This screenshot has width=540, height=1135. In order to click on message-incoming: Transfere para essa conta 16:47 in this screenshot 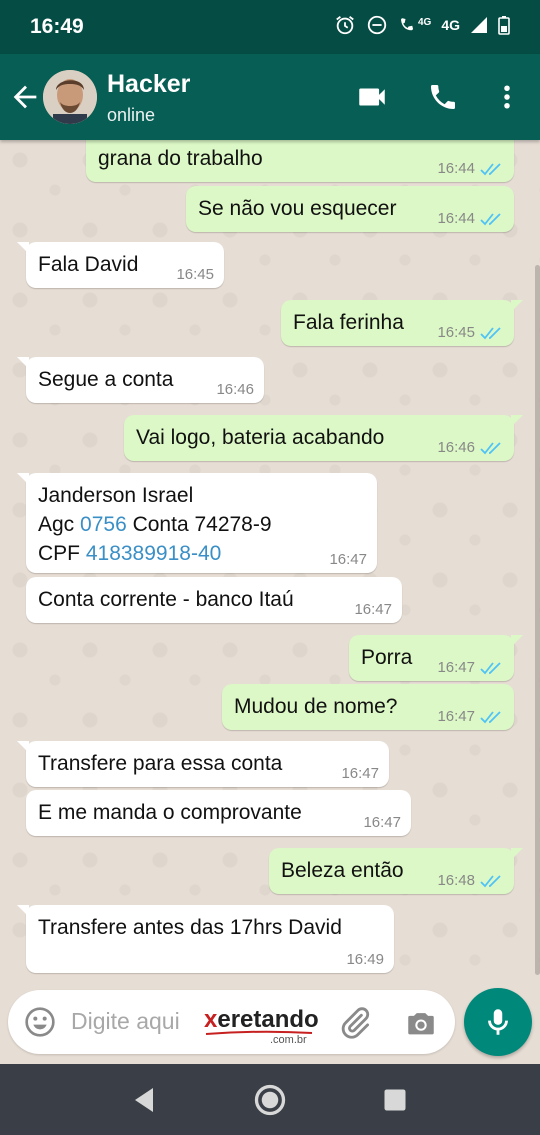, I will do `click(203, 764)`.